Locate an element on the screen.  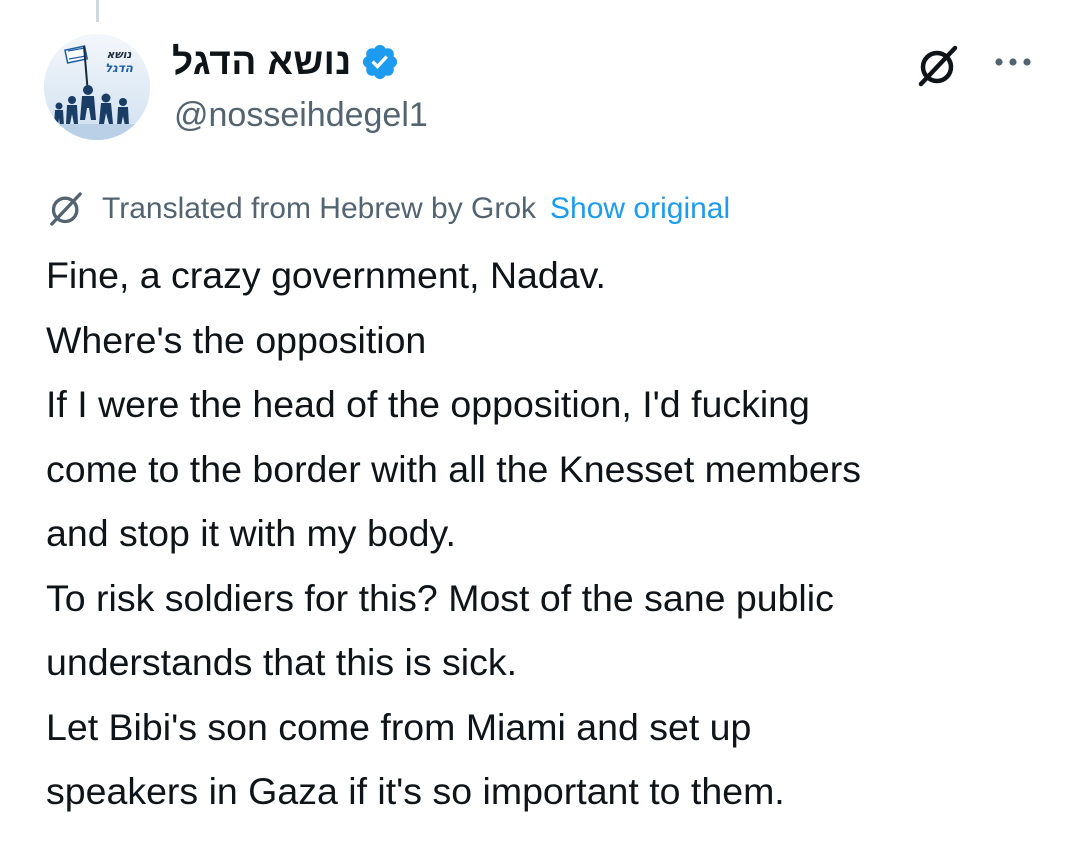
tweet-line: Where's the opposition is located at coordinates (236, 339).